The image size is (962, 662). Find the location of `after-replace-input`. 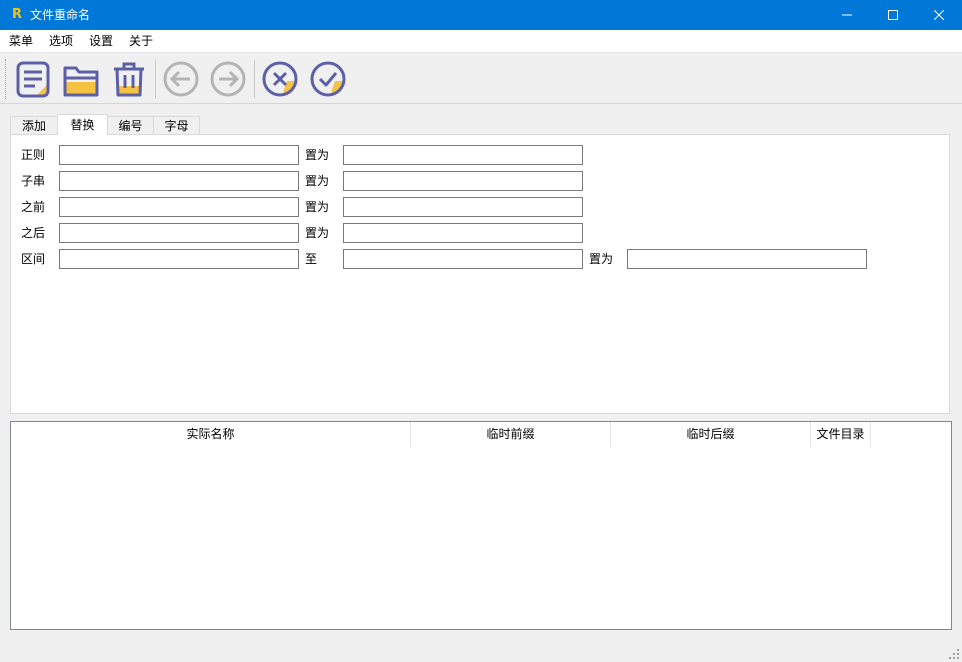

after-replace-input is located at coordinates (463, 233).